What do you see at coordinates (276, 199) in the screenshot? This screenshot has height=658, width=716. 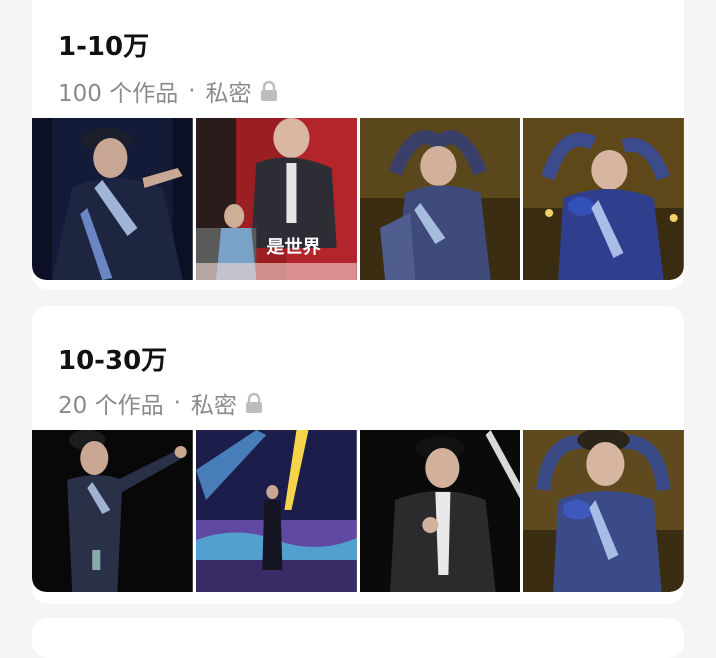 I see `thumbnail-2: 是世界` at bounding box center [276, 199].